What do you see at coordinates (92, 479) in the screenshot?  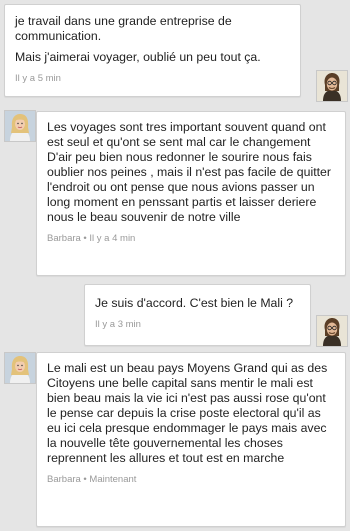 I see `message-sender-timestamp: Barbara • Maintenant` at bounding box center [92, 479].